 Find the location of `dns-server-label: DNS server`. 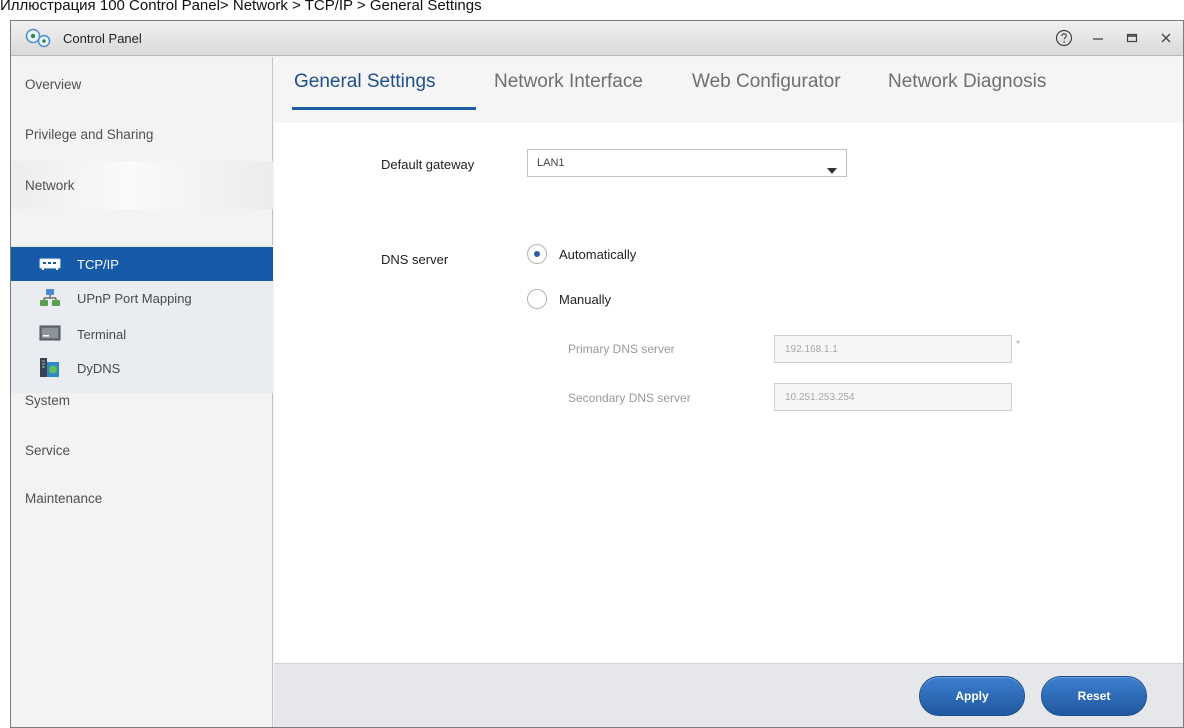

dns-server-label: DNS server is located at coordinates (415, 259).